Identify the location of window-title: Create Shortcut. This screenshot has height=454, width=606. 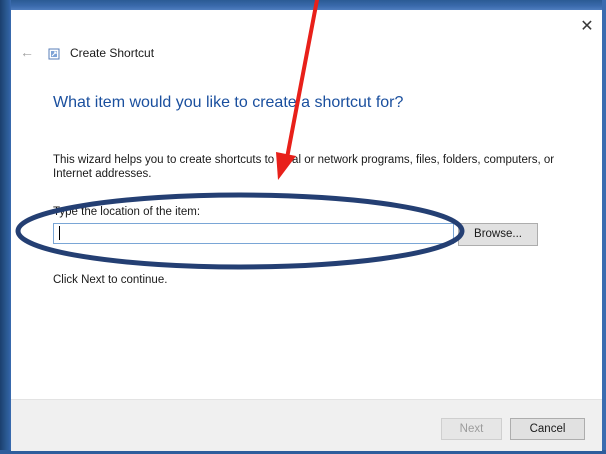
(112, 53).